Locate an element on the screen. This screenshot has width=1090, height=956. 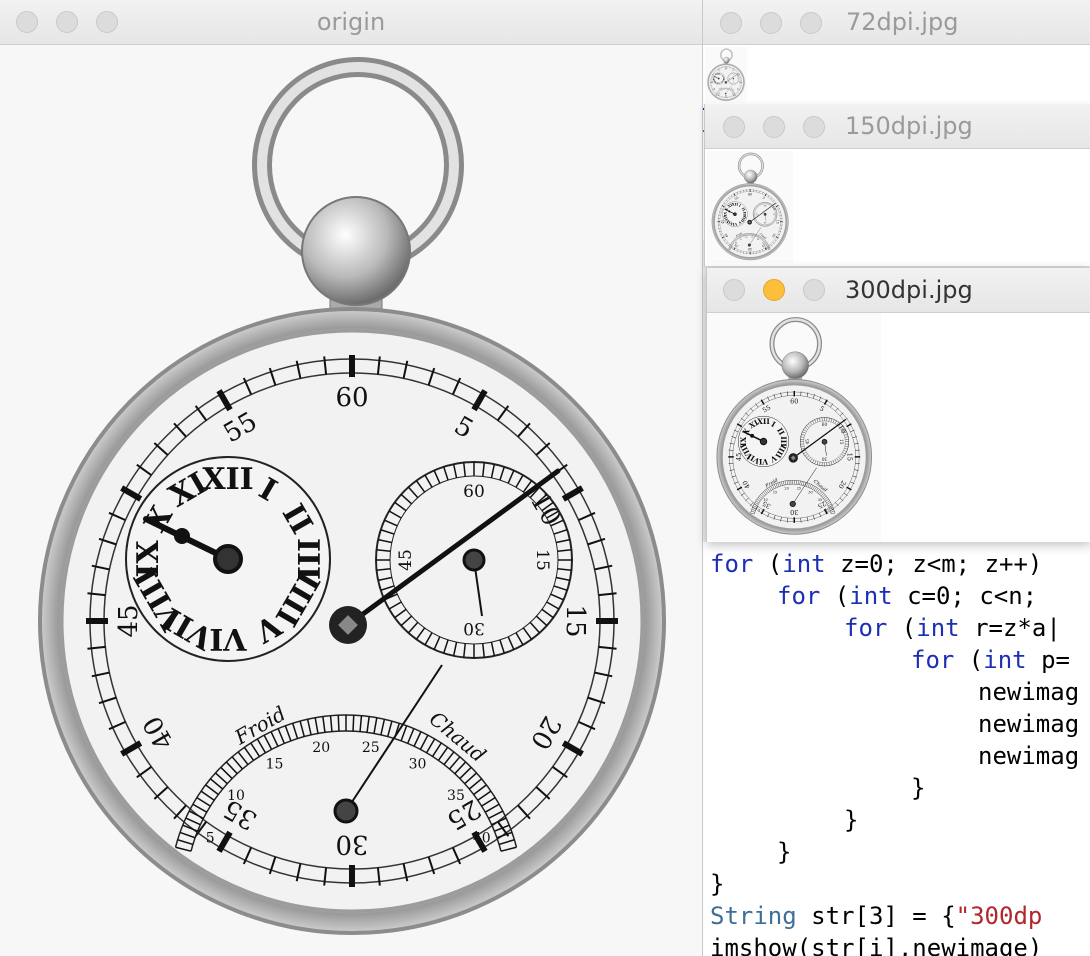
window-title: origin is located at coordinates (351, 22).